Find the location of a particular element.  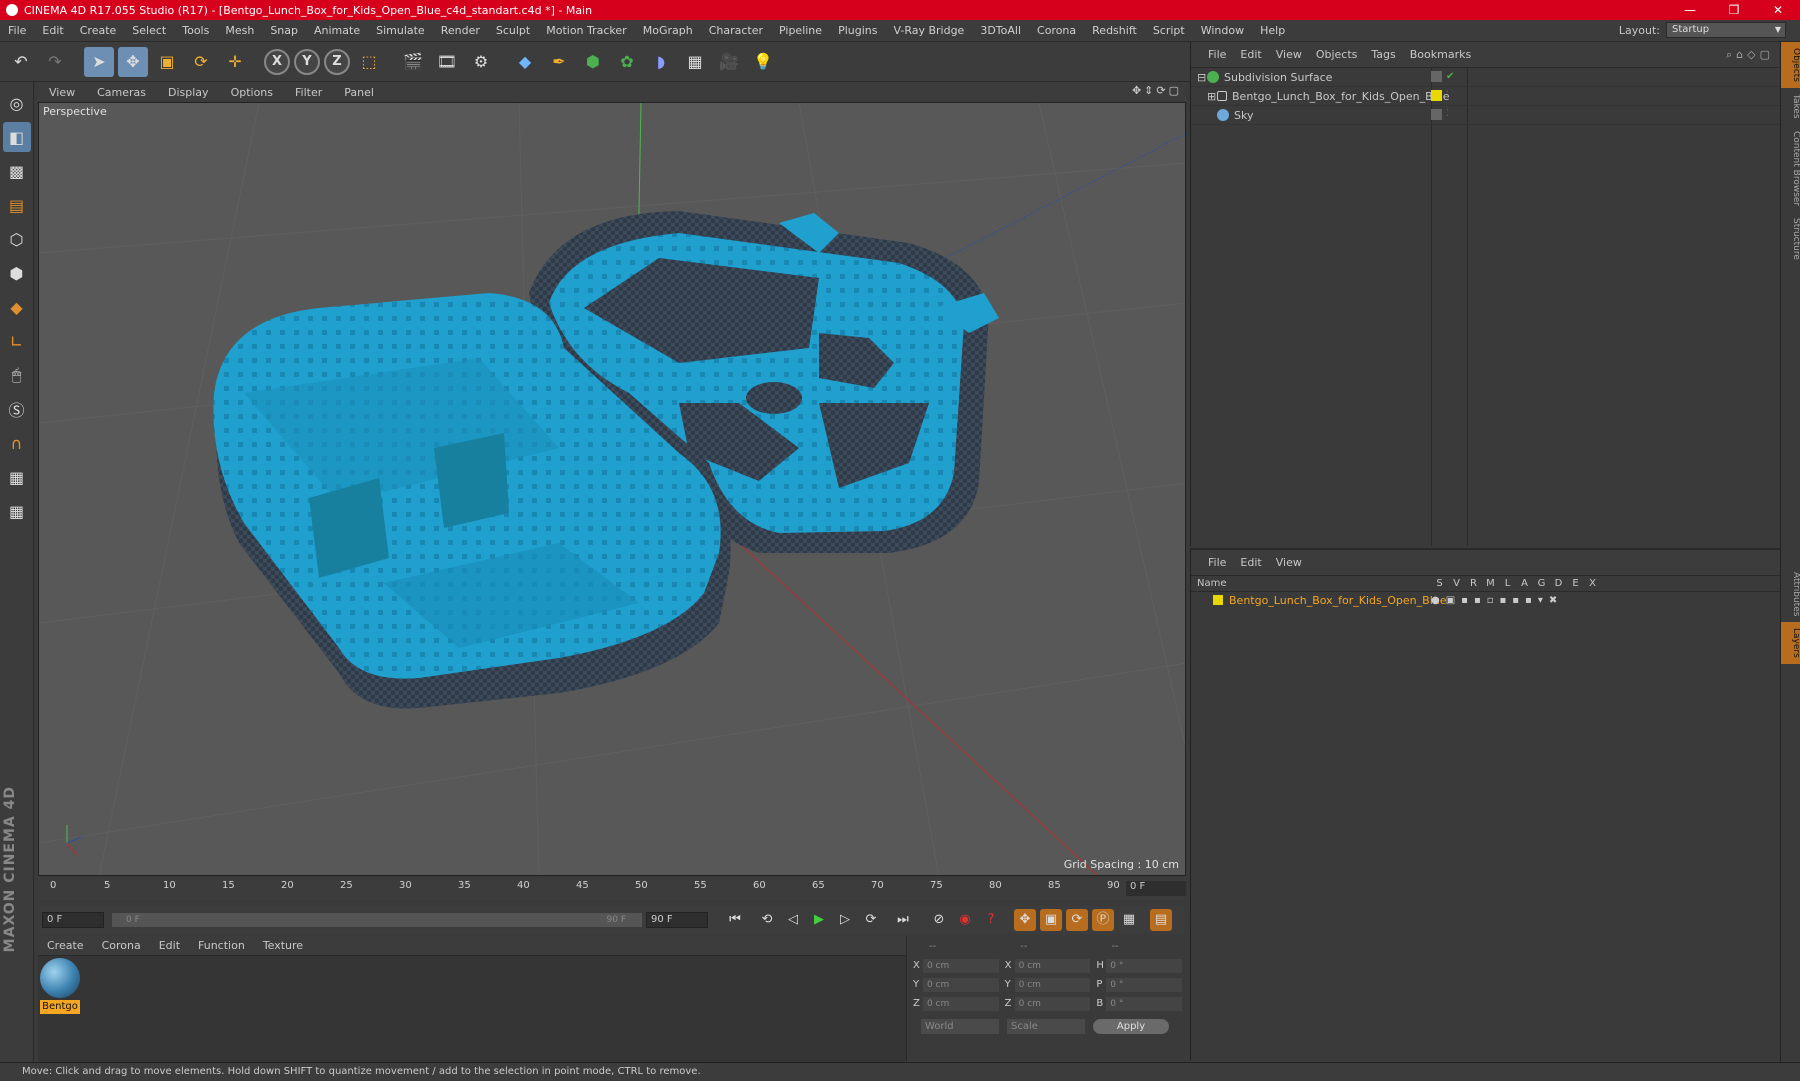

object-menu-view: View is located at coordinates (1289, 54).